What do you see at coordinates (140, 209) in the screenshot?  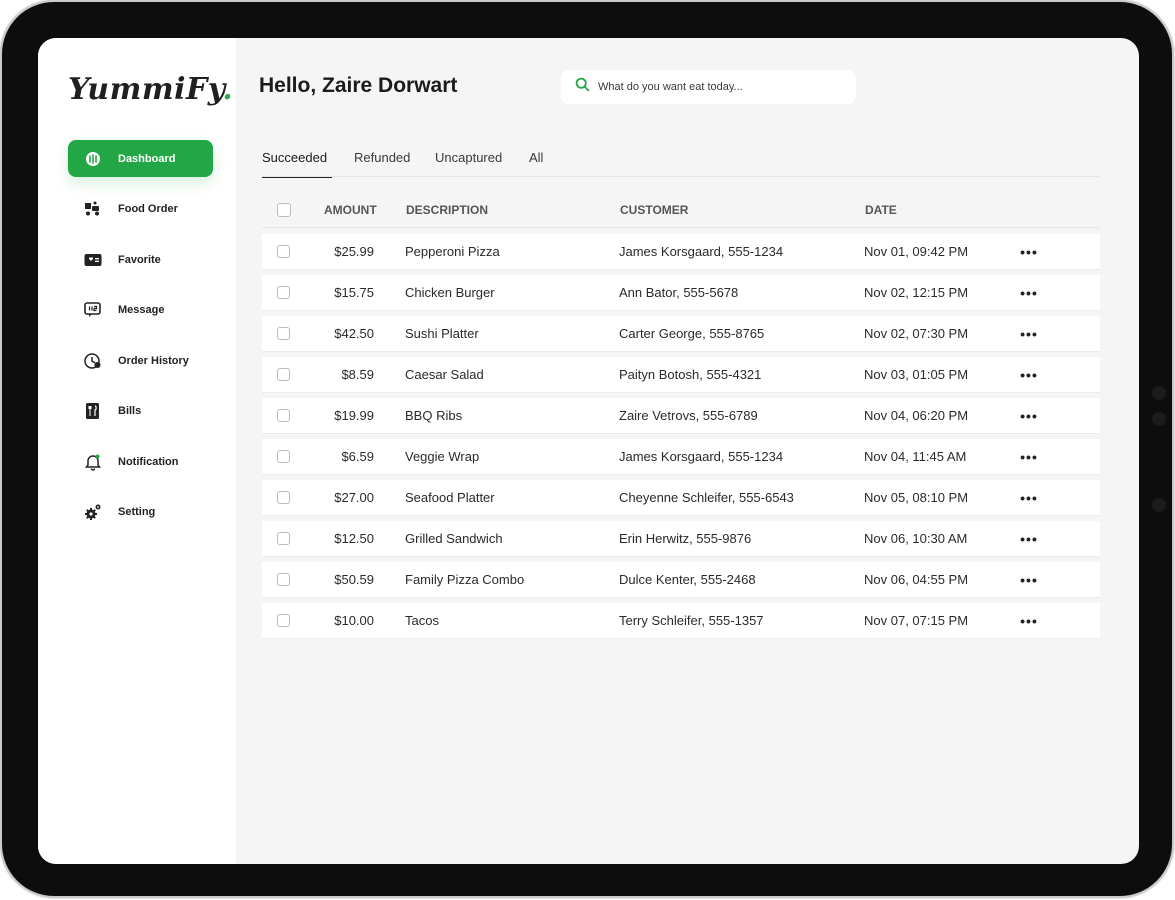 I see `sidebar-item-food-order: Food Order` at bounding box center [140, 209].